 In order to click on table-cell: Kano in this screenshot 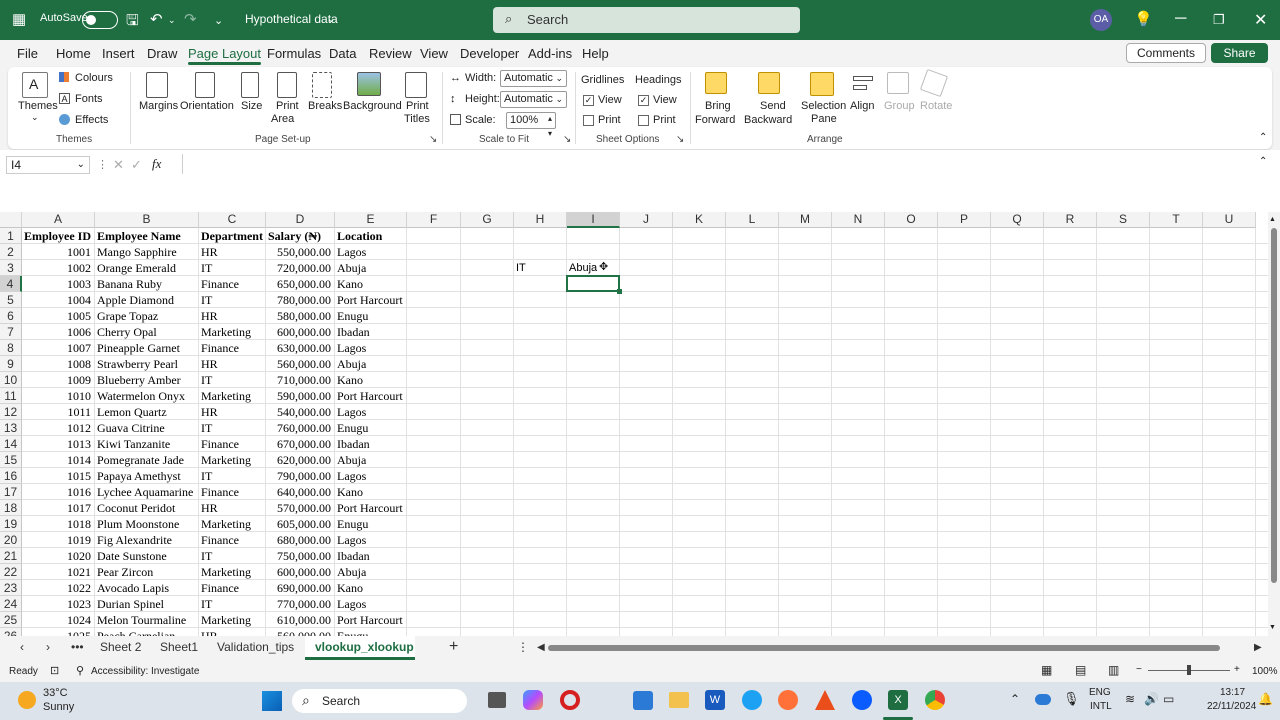, I will do `click(370, 284)`.